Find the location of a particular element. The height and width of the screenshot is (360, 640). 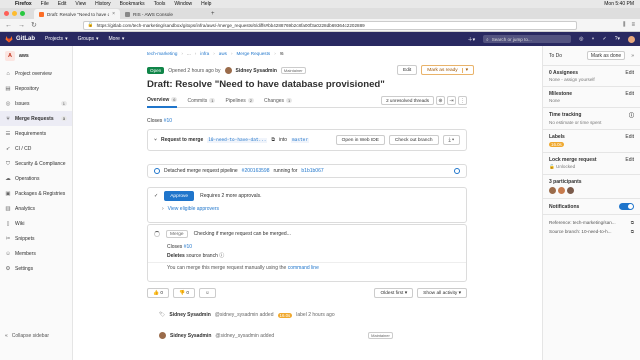

approve-button: Approve is located at coordinates (179, 196).